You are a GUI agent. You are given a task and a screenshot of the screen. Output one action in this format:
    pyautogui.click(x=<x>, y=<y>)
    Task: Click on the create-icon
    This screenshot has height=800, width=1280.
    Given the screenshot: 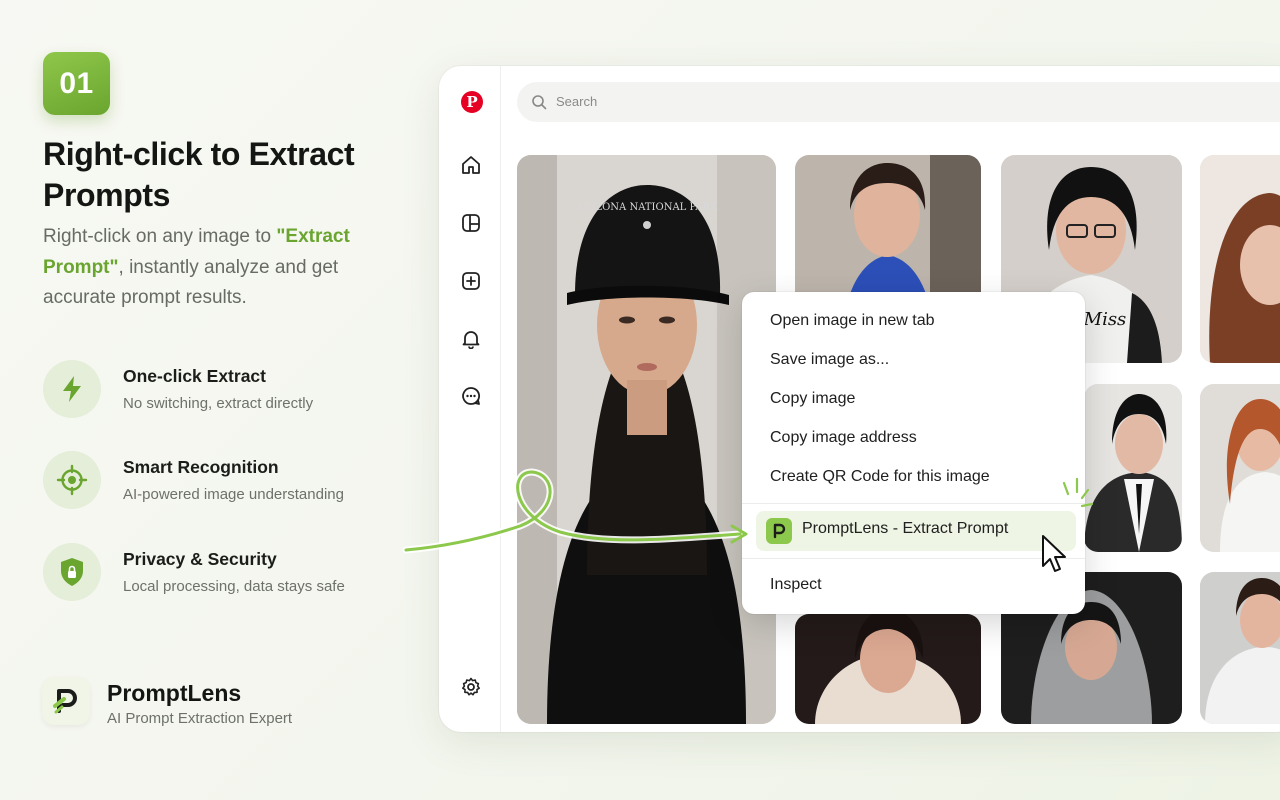 What is the action you would take?
    pyautogui.click(x=471, y=281)
    